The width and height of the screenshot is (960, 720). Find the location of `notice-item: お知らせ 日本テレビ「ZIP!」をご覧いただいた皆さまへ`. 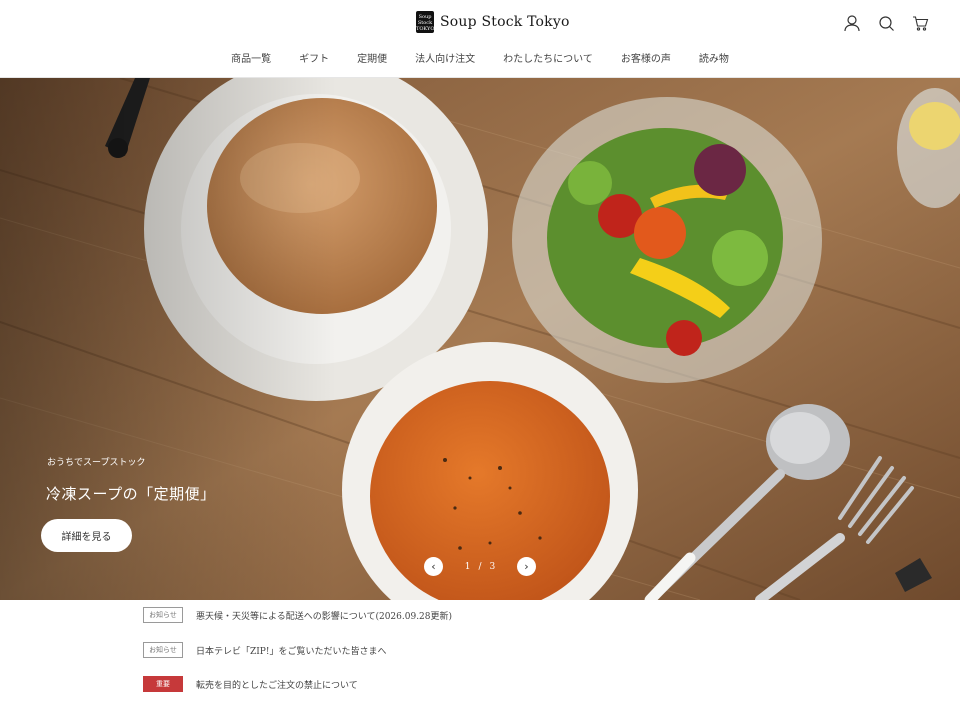

notice-item: お知らせ 日本テレビ「ZIP!」をご覧いただいた皆さまへ is located at coordinates (264, 650).